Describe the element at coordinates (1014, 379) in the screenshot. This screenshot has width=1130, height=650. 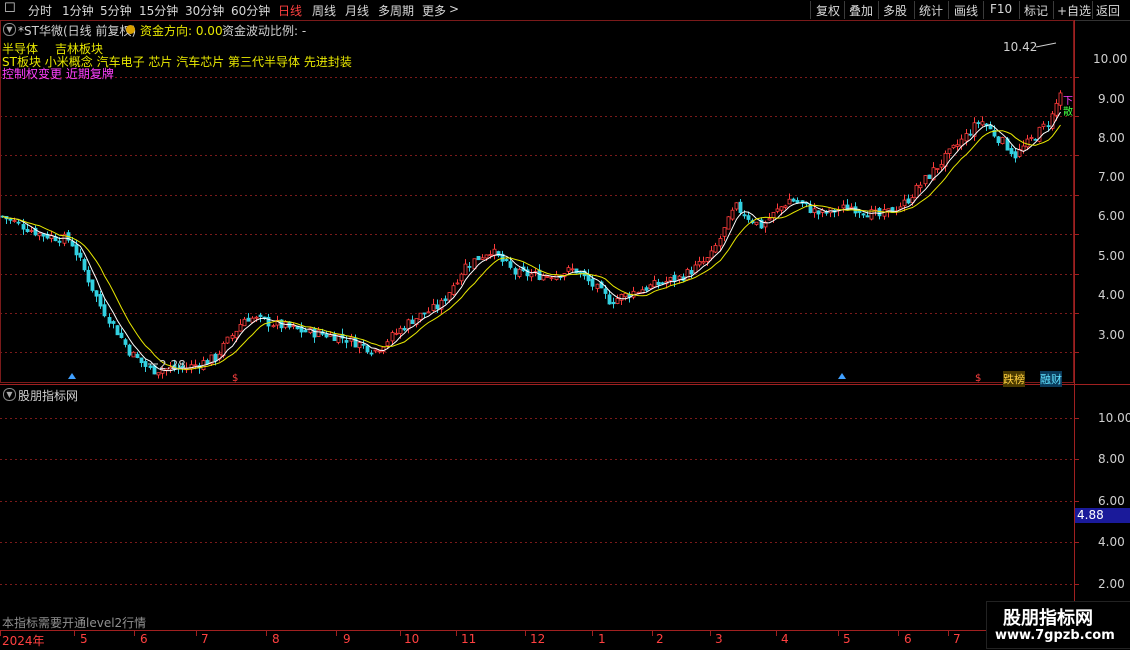
I see `event-badge: 跌榜` at that location.